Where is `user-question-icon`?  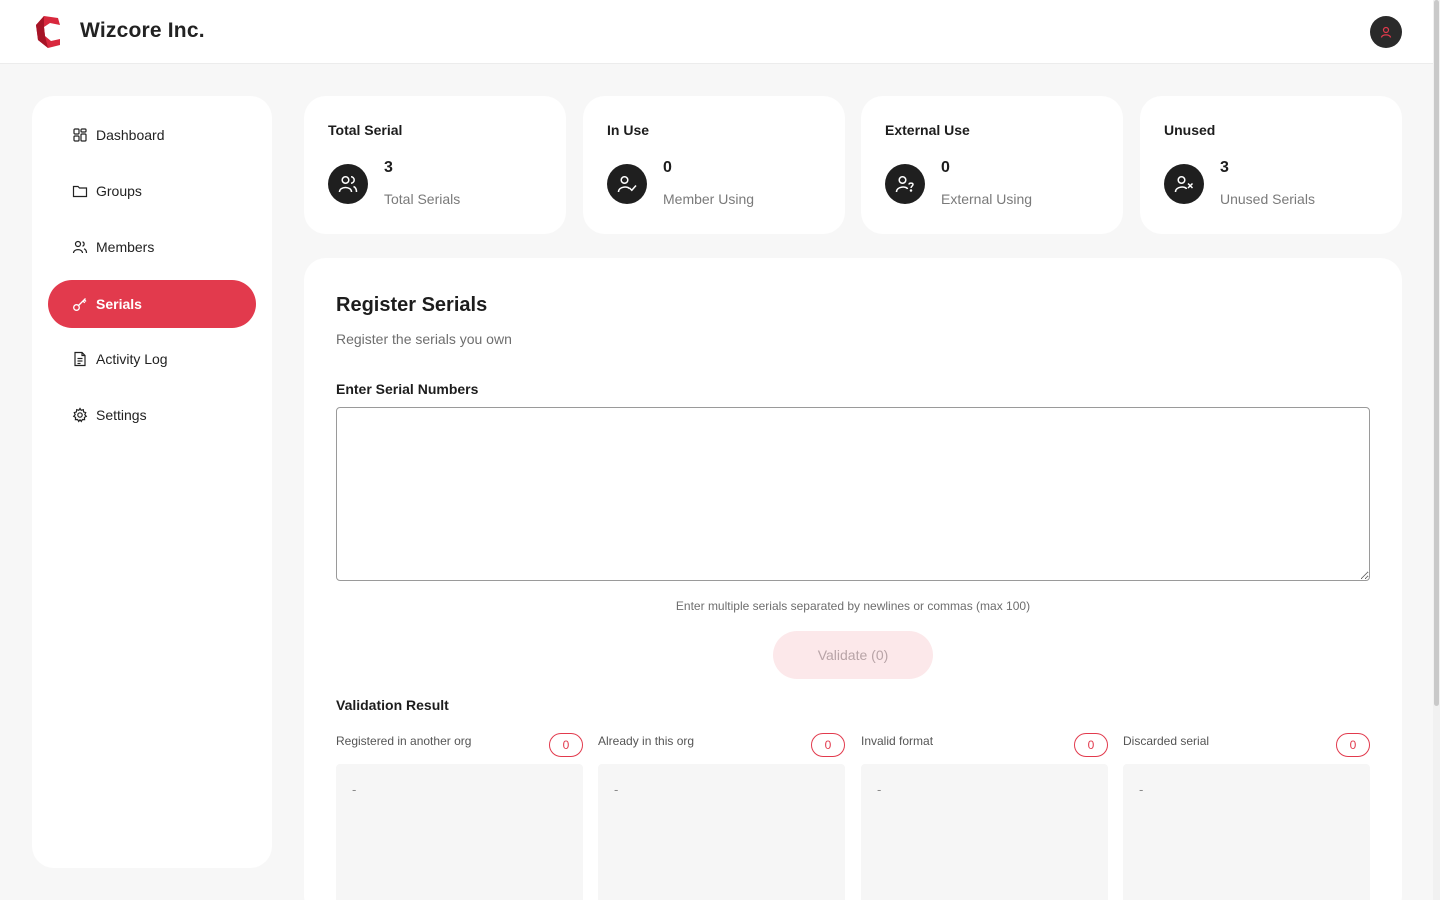 user-question-icon is located at coordinates (905, 184).